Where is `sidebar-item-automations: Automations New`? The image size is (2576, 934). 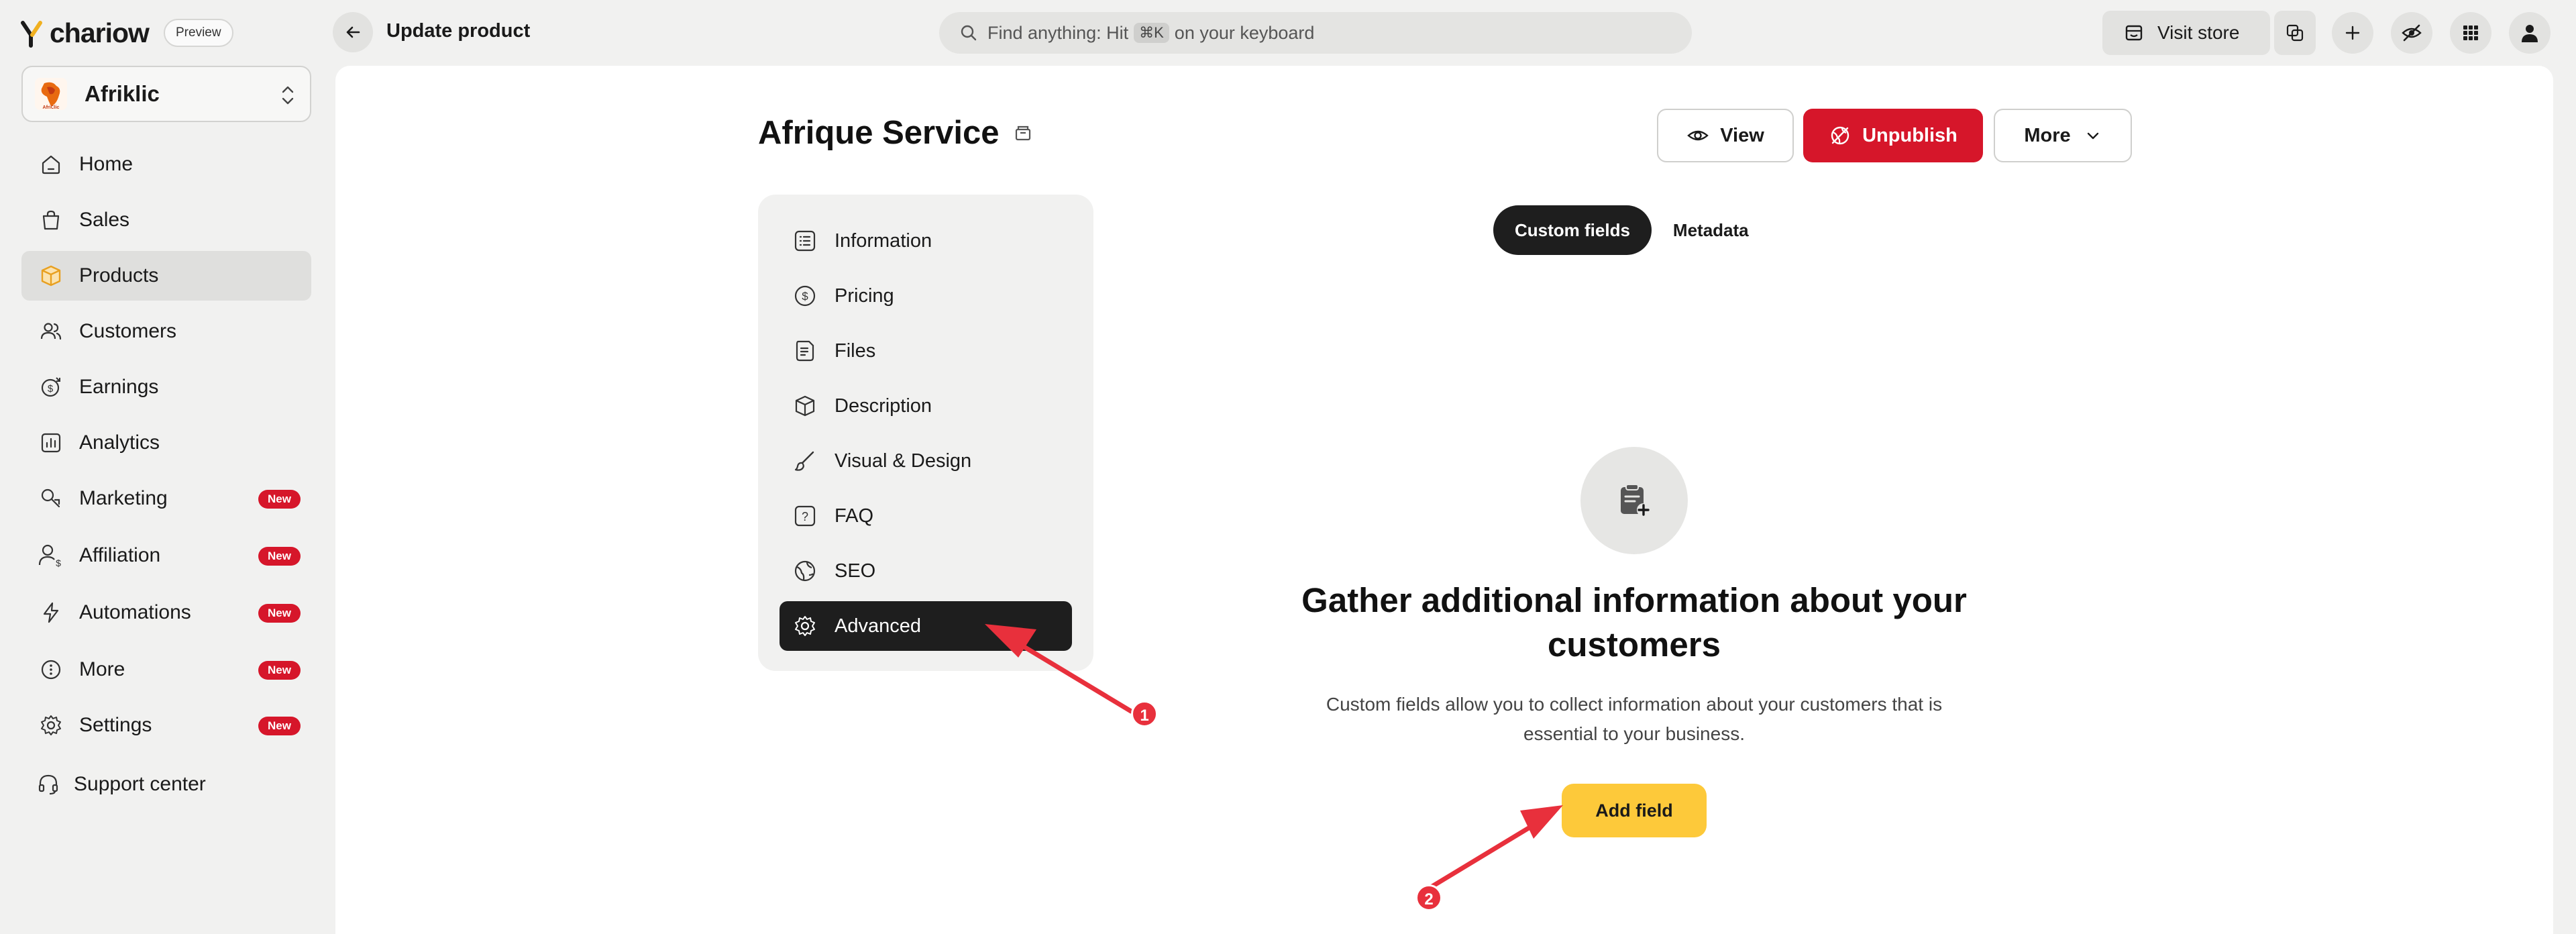
sidebar-item-automations: Automations New is located at coordinates (166, 612).